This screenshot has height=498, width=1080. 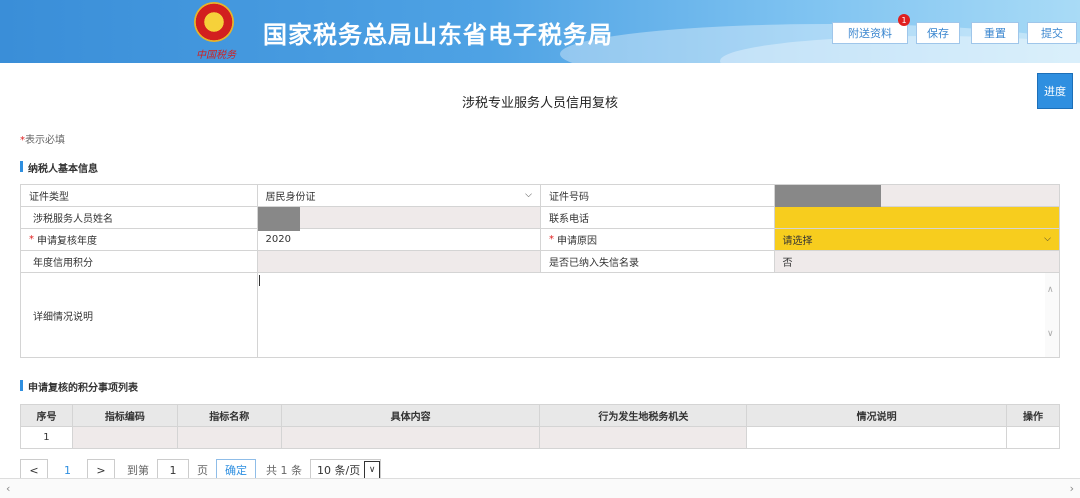 What do you see at coordinates (139, 239) in the screenshot?
I see `year-label: * 申请复核年度` at bounding box center [139, 239].